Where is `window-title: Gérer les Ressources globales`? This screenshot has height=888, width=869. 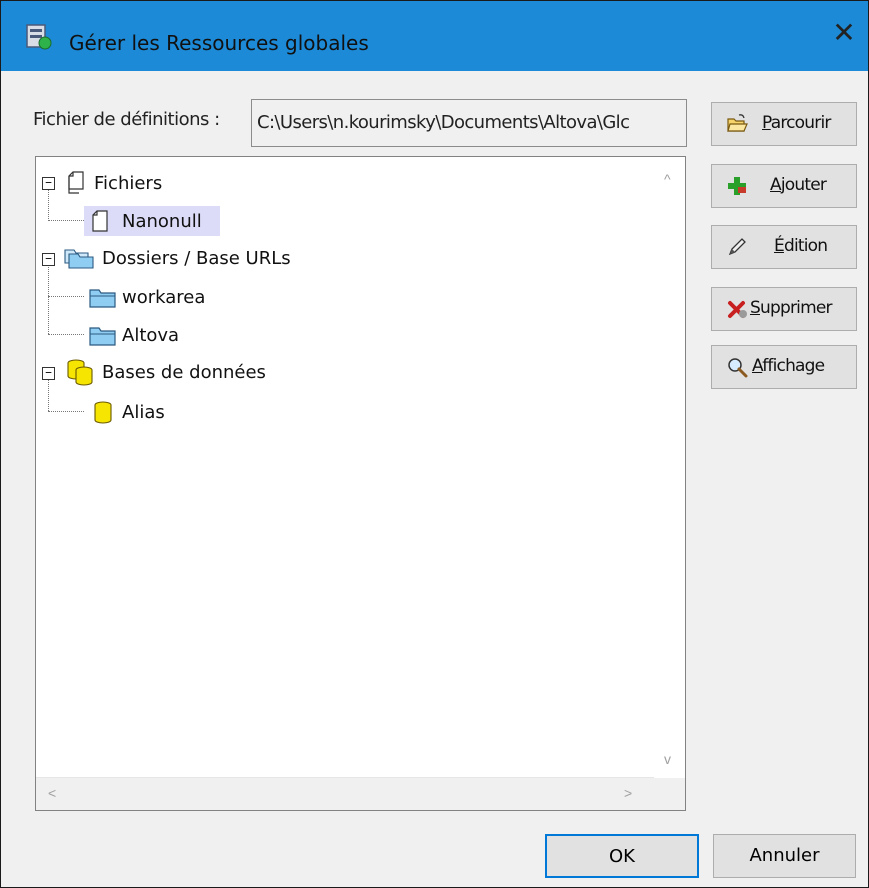
window-title: Gérer les Ressources globales is located at coordinates (219, 43).